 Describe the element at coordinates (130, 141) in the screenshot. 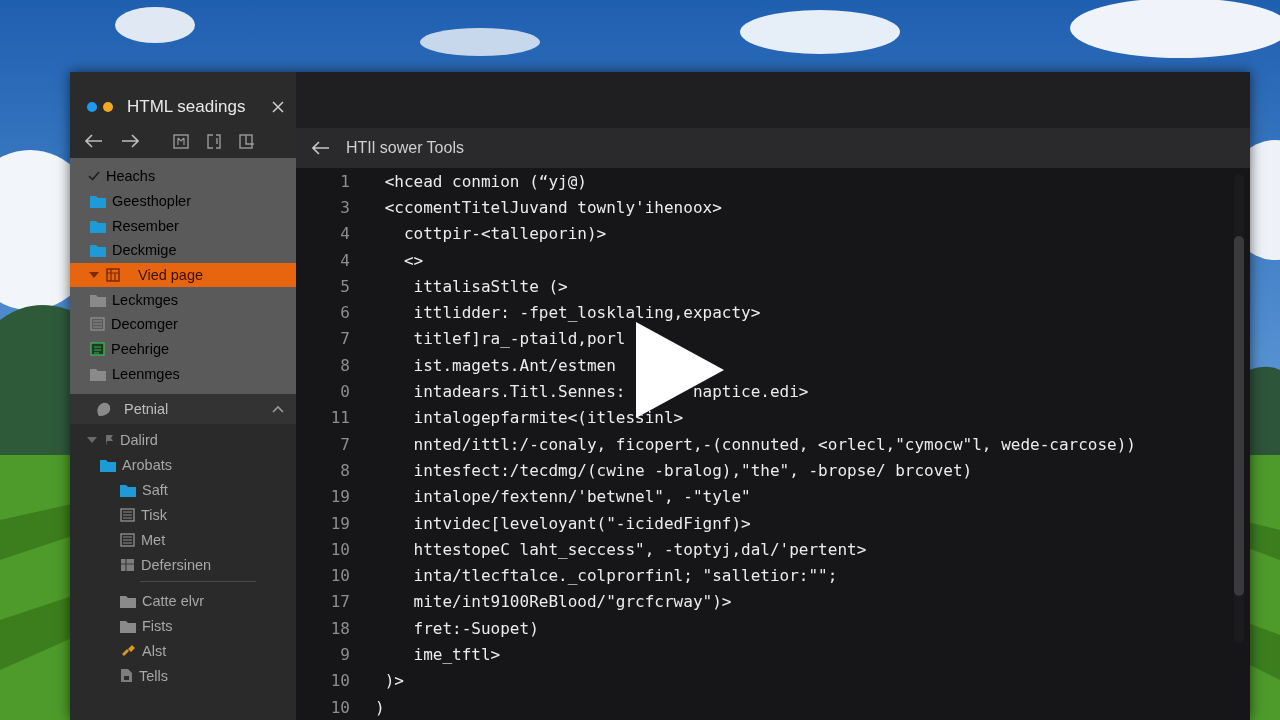

I see `forward-arrow-icon` at that location.